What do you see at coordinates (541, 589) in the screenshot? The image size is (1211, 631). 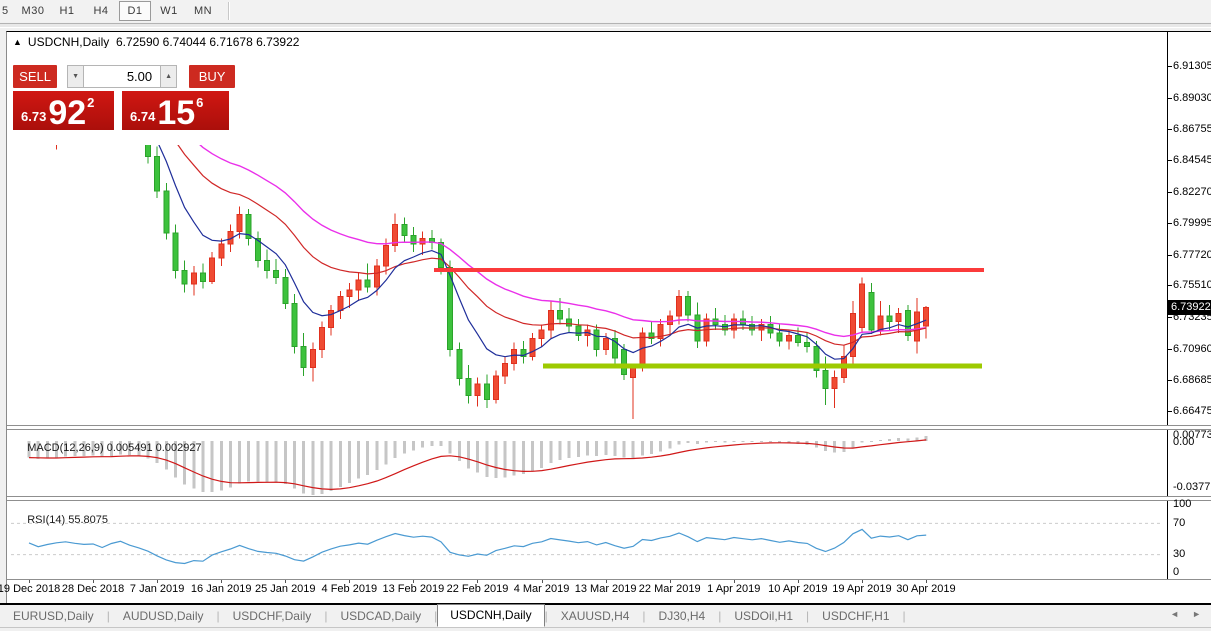 I see `date-label: 4 Mar 2019` at bounding box center [541, 589].